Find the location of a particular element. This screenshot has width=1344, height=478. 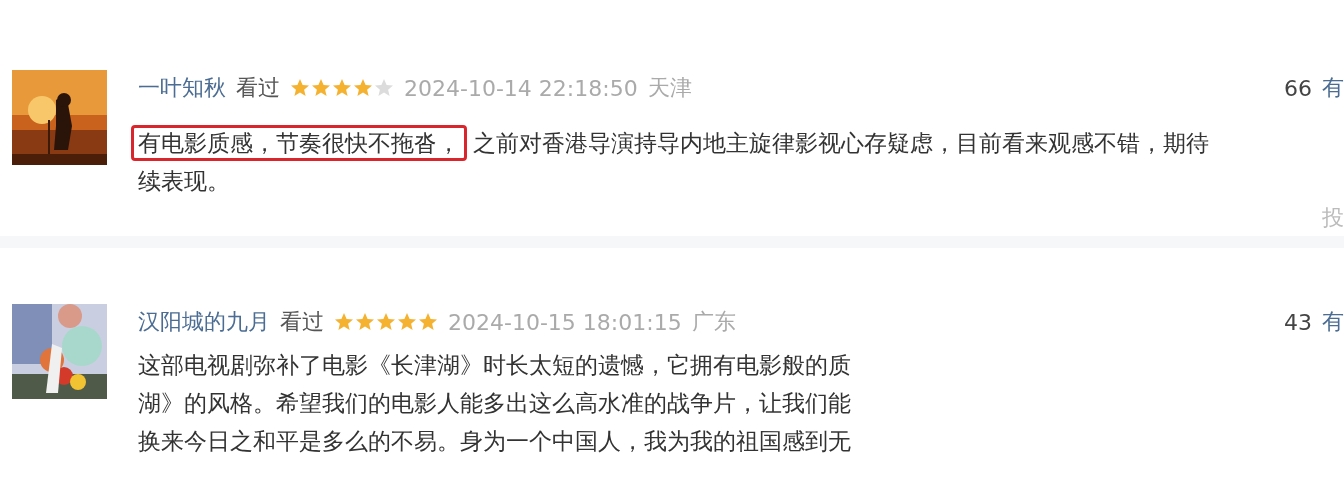

review-location: 广东 is located at coordinates (713, 322).